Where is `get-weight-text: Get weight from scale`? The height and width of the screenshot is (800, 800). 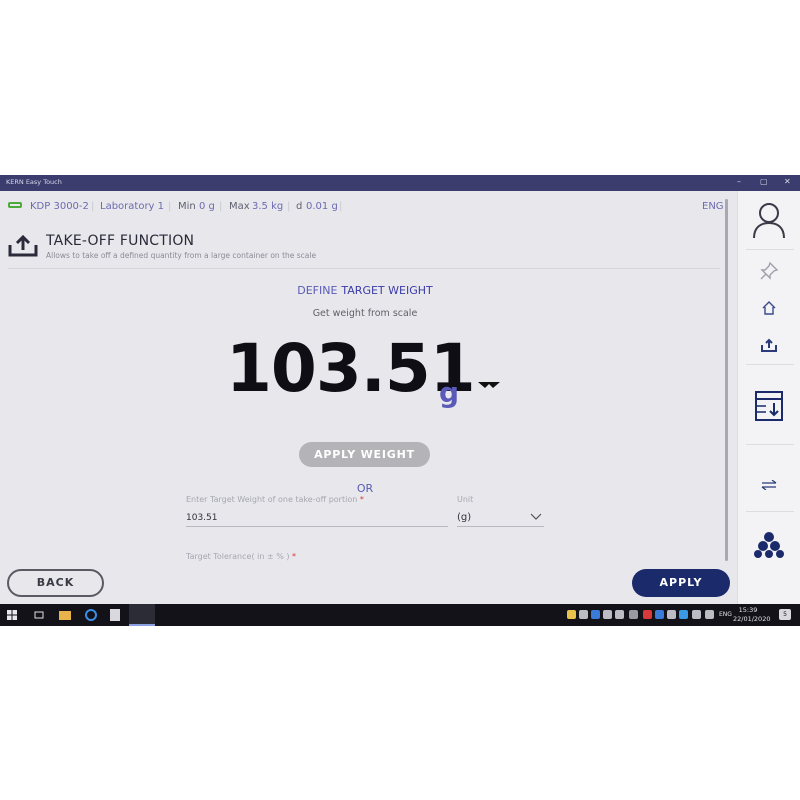 get-weight-text: Get weight from scale is located at coordinates (365, 313).